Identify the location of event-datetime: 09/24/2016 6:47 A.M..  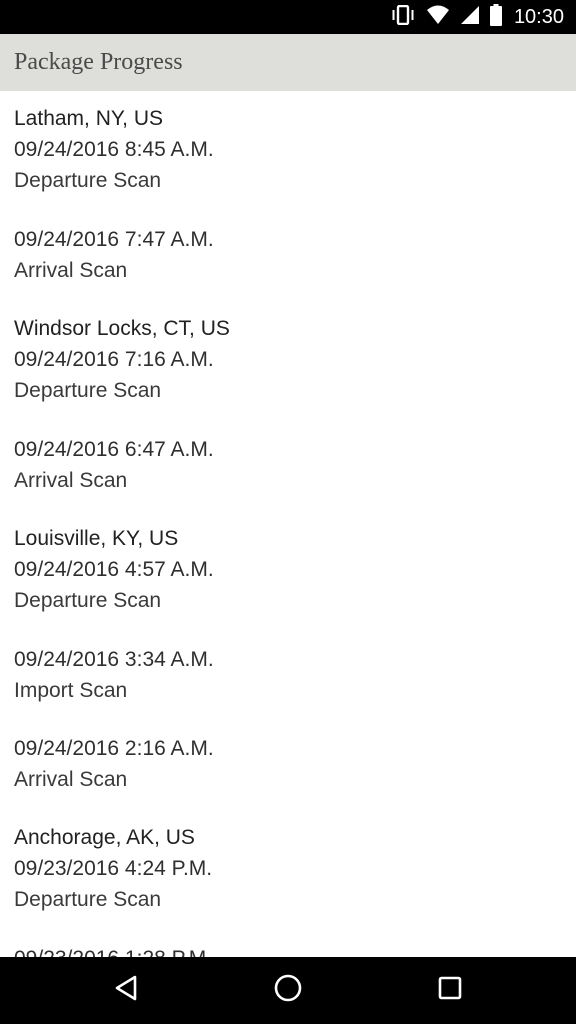
(114, 449).